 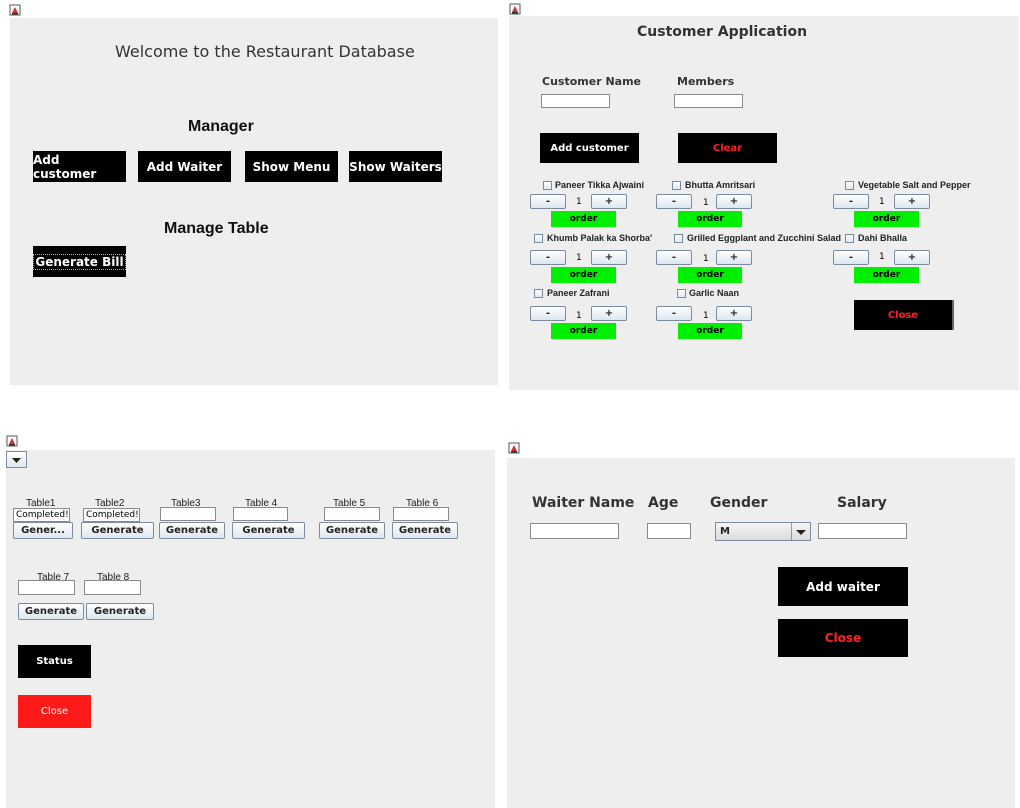 What do you see at coordinates (763, 531) in the screenshot?
I see `gender-select: M` at bounding box center [763, 531].